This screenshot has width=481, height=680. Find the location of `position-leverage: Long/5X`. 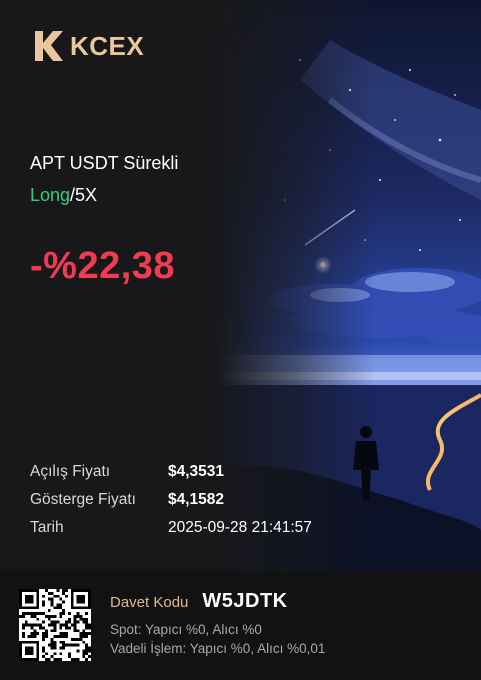

position-leverage: Long/5X is located at coordinates (63, 195).